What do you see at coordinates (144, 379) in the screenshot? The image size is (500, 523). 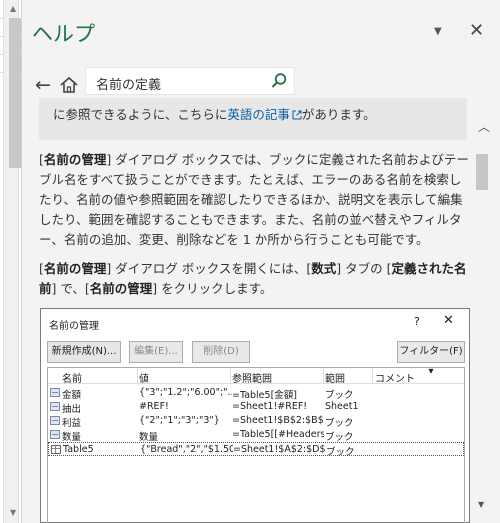 I see `column-header-value: 値` at bounding box center [144, 379].